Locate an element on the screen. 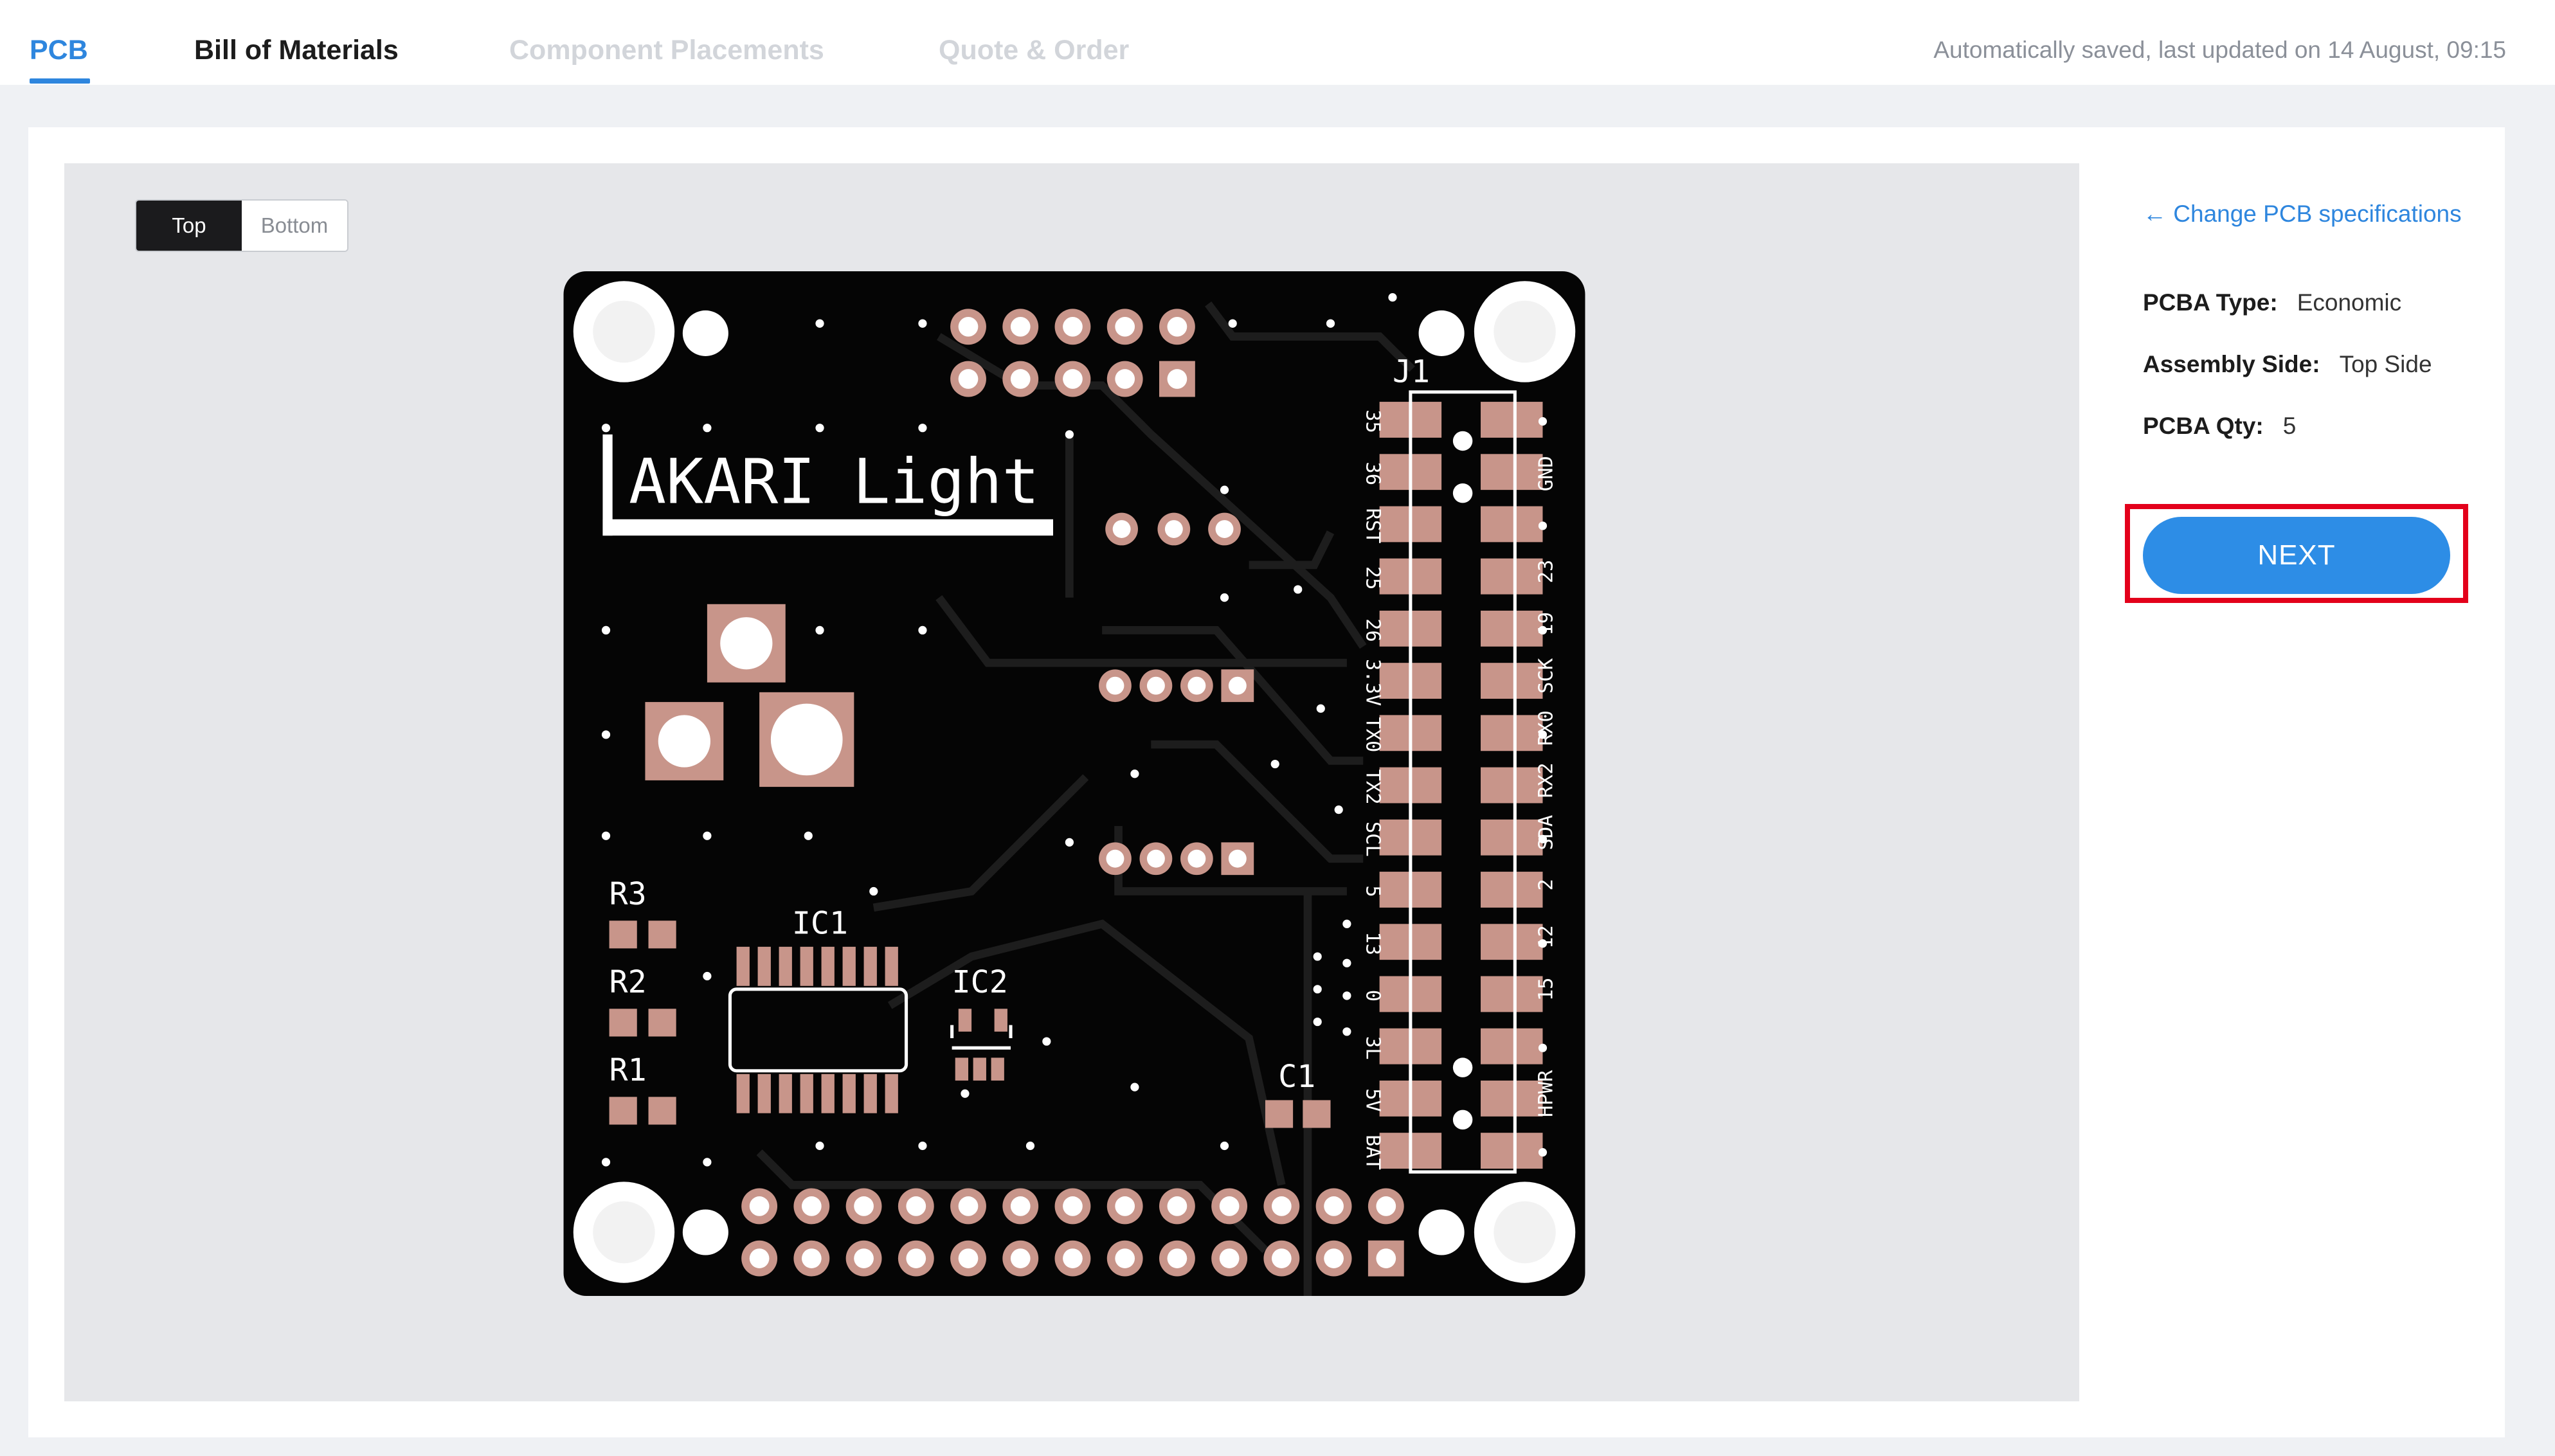  pin-label-left: SCL is located at coordinates (1372, 839).